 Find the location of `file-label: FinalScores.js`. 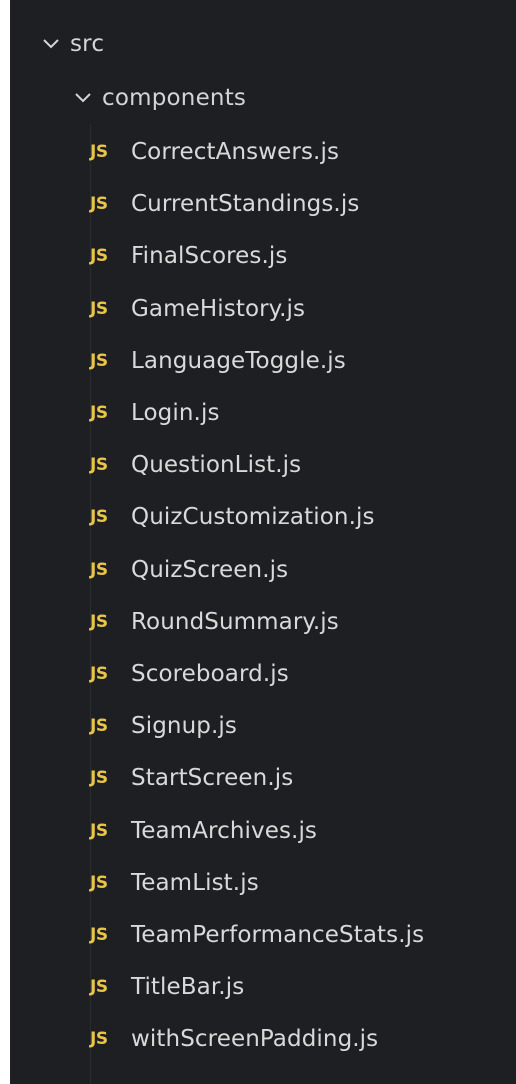

file-label: FinalScores.js is located at coordinates (209, 256).